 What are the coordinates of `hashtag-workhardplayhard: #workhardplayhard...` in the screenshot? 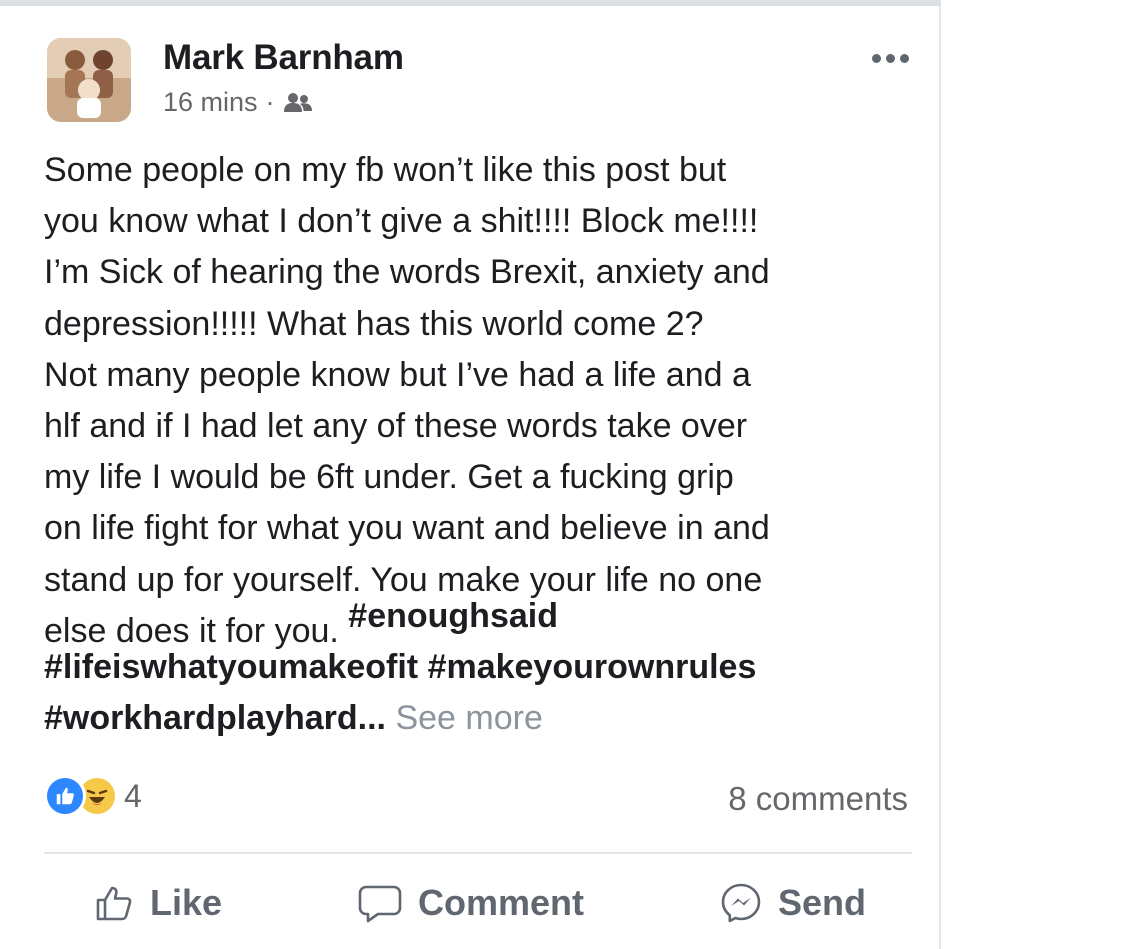 It's located at (215, 718).